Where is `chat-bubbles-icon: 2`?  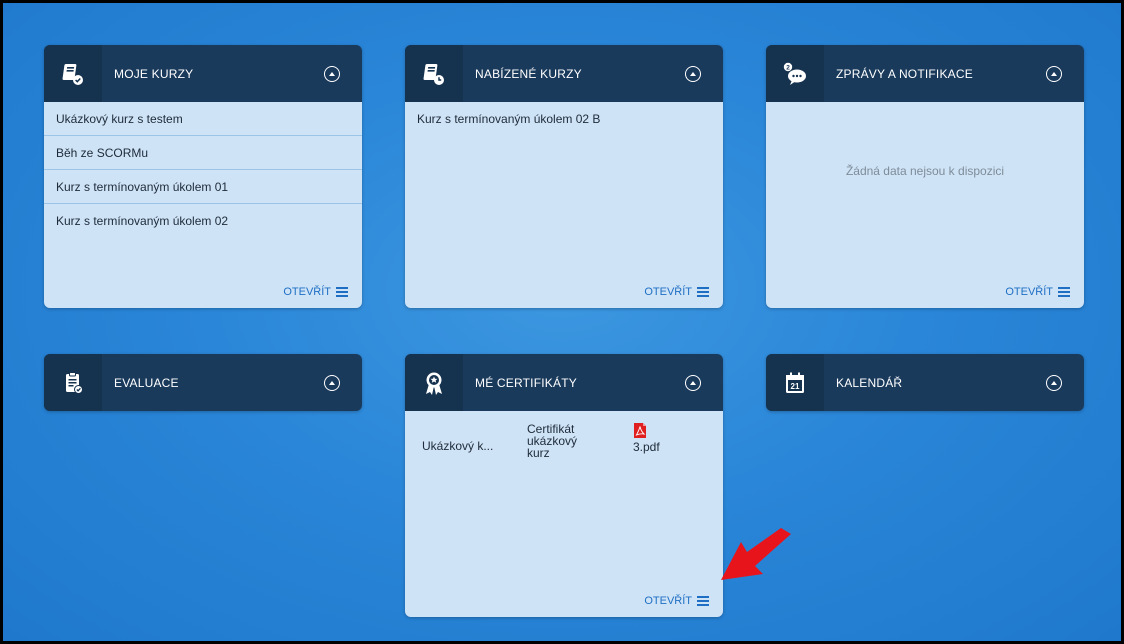
chat-bubbles-icon: 2 is located at coordinates (795, 73).